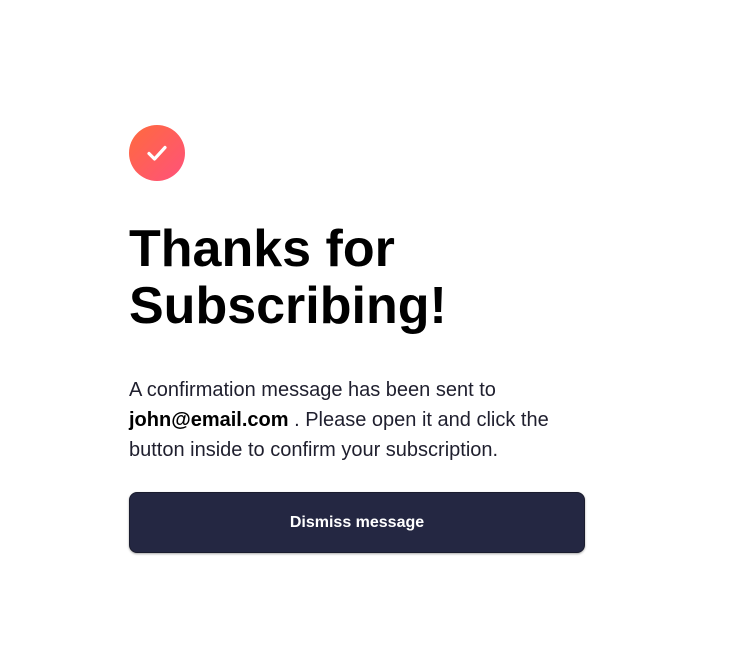  Describe the element at coordinates (357, 522) in the screenshot. I see `dismiss-message-button: Dismiss message` at that location.